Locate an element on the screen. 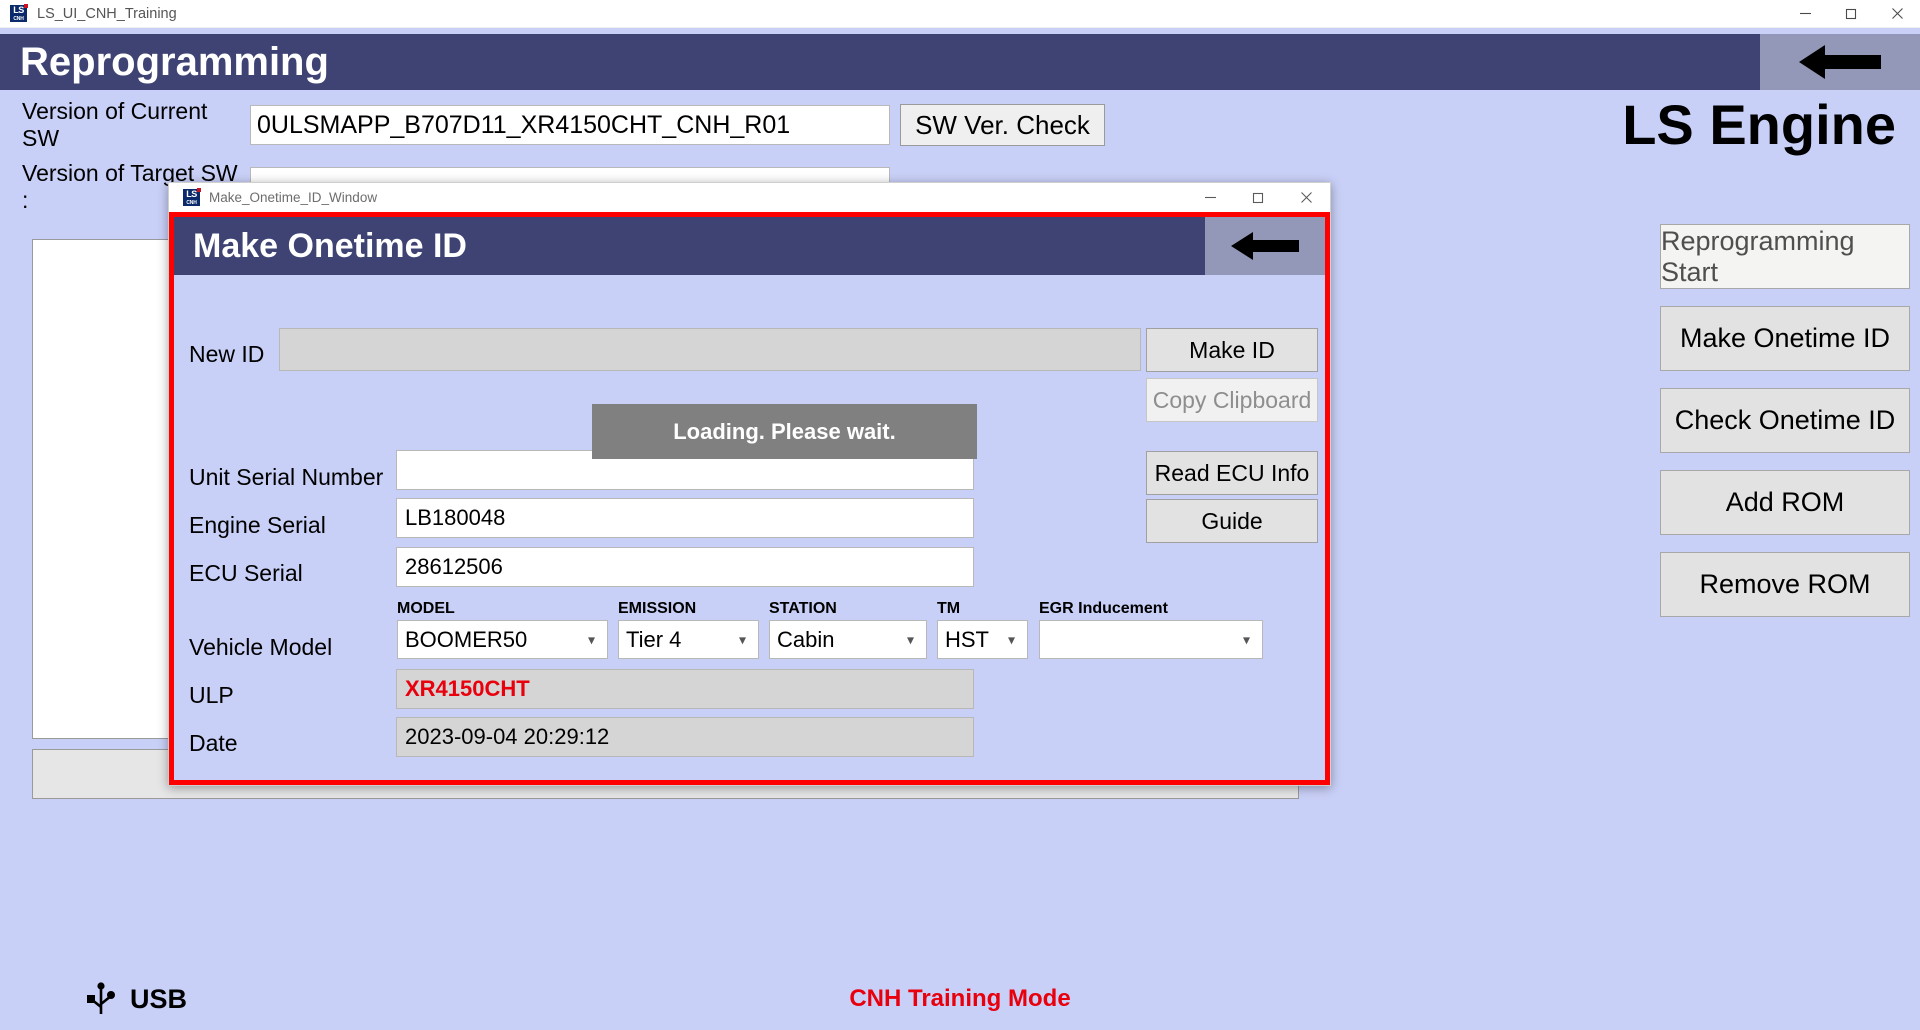 The width and height of the screenshot is (1920, 1030). unit-serial-label: Unit Serial Number is located at coordinates (286, 477).